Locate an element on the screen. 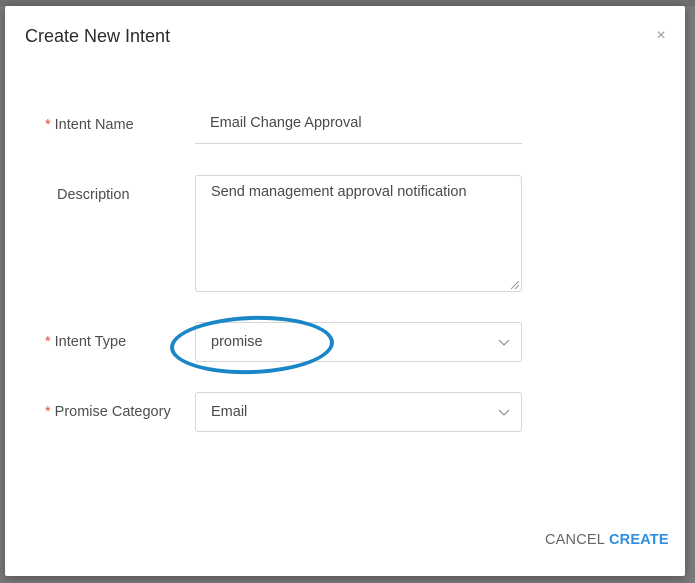 Image resolution: width=695 pixels, height=583 pixels. intent-type-label: * Intent Type is located at coordinates (86, 342).